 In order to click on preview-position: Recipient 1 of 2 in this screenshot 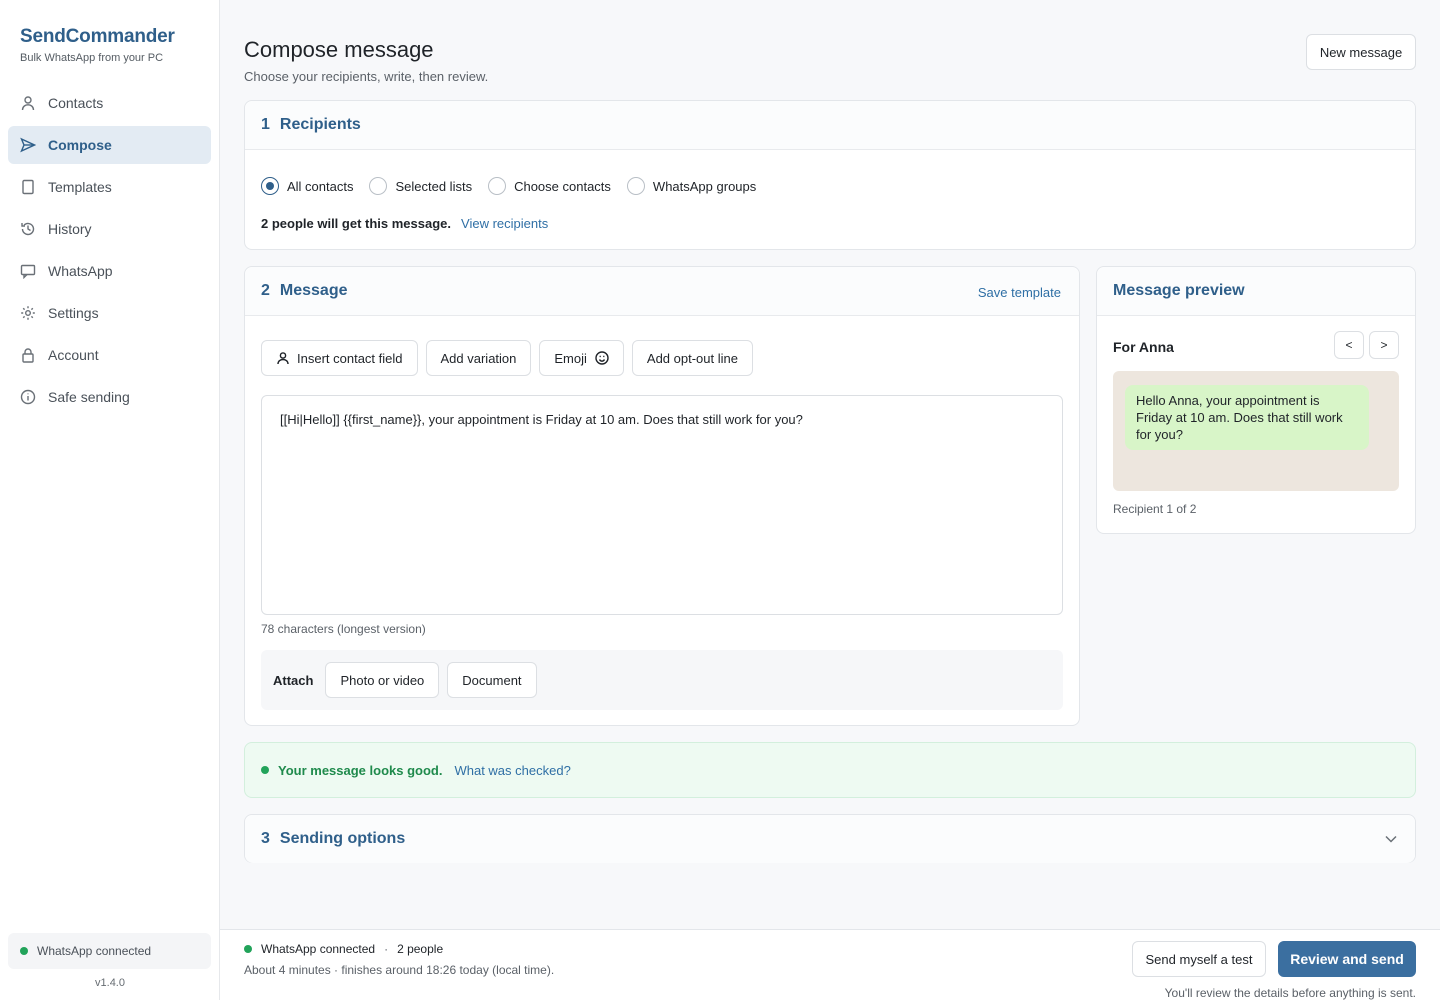, I will do `click(1155, 509)`.